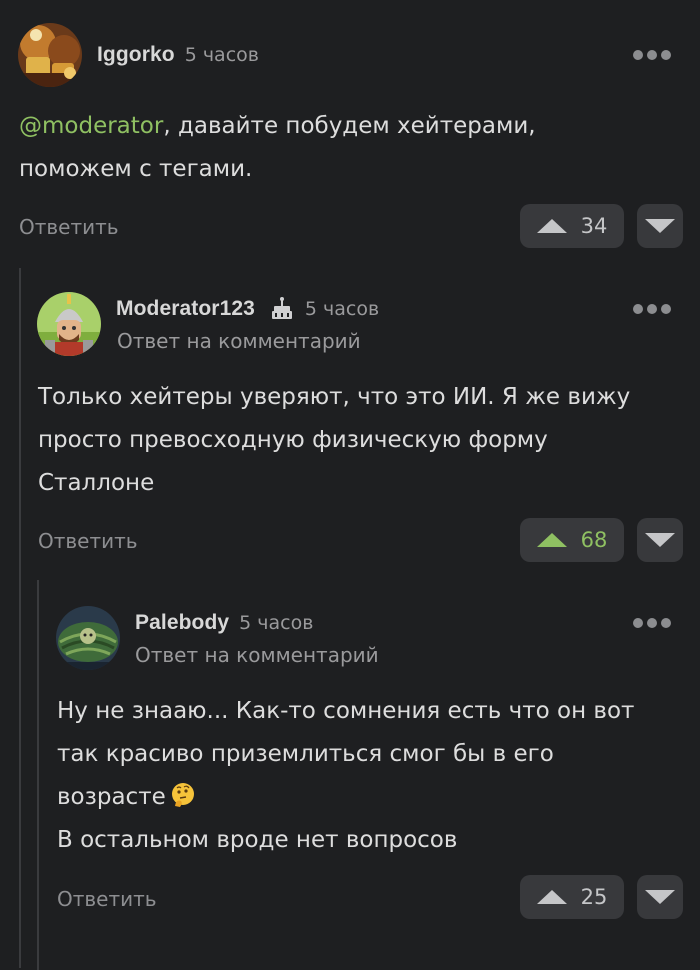 The height and width of the screenshot is (970, 700). I want to click on comment-text-line: В остальном вроде нет вопросов, so click(257, 840).